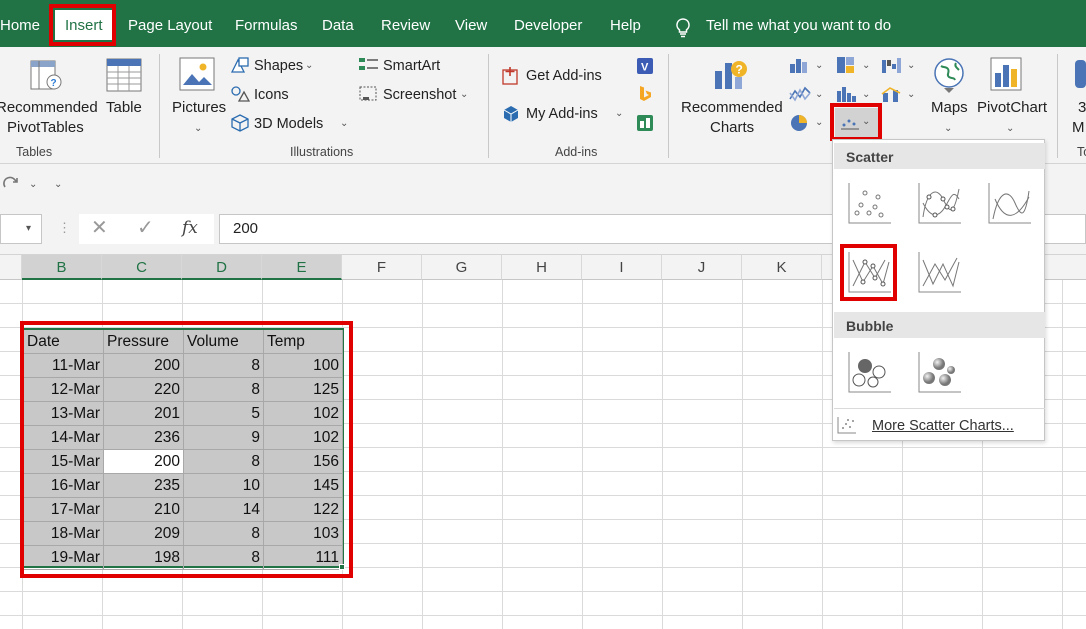 The height and width of the screenshot is (629, 1086). Describe the element at coordinates (64, 534) in the screenshot. I see `cell-date: 18-Mar` at that location.